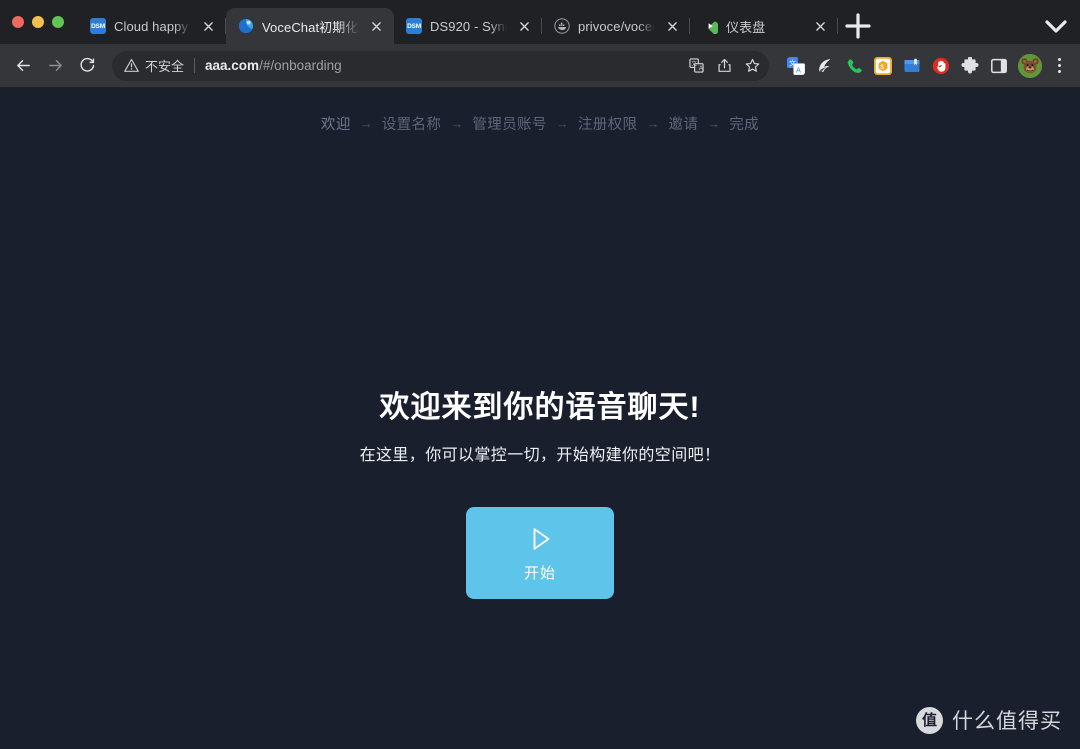 The image size is (1080, 749). I want to click on omnibox-actions: A文, so click(721, 66).